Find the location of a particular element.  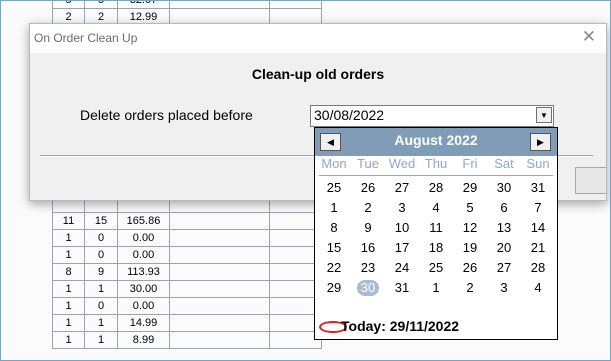

calendar-day: 6 is located at coordinates (504, 208).